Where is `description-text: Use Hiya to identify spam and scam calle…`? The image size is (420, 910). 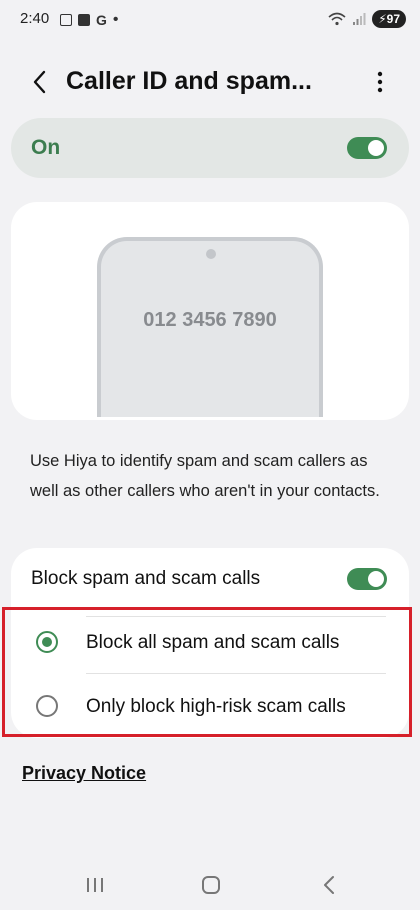 description-text: Use Hiya to identify spam and scam calle… is located at coordinates (205, 476).